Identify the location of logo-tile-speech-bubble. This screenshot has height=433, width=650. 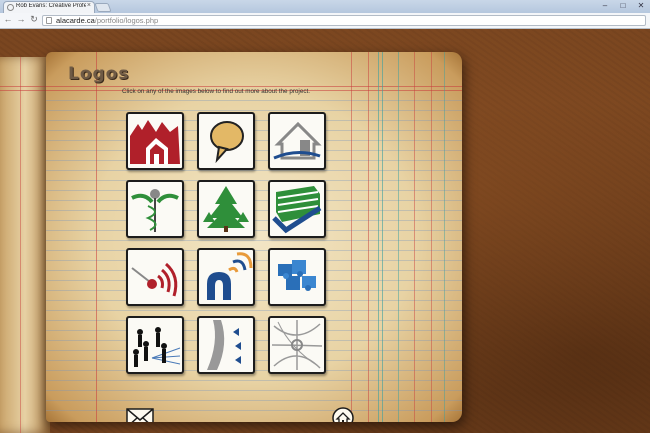
(226, 141).